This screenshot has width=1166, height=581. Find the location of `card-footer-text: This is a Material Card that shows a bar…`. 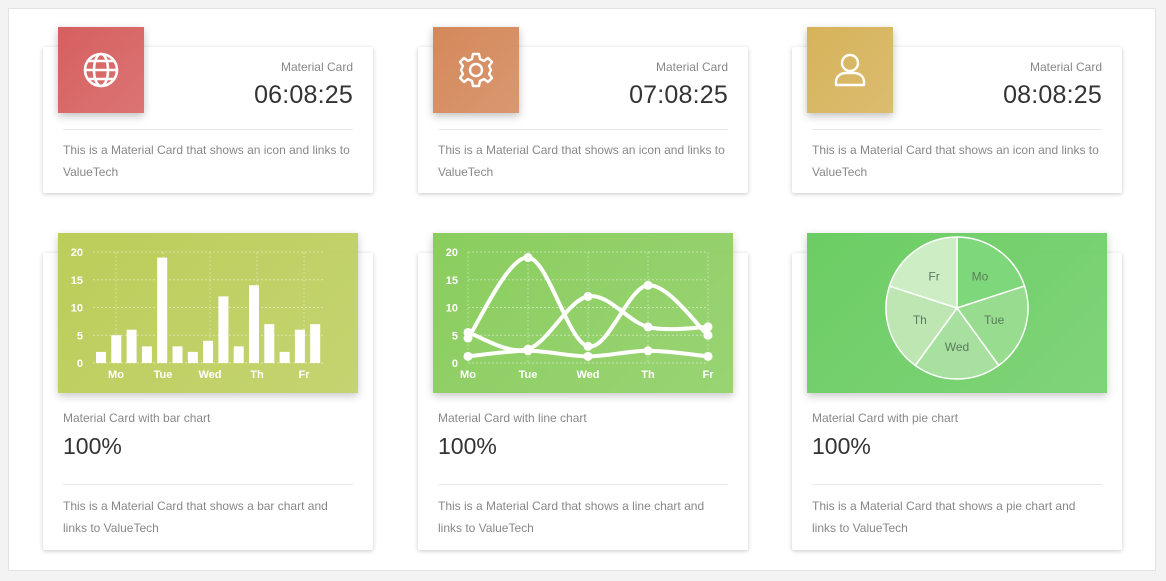

card-footer-text: This is a Material Card that shows a bar… is located at coordinates (195, 517).